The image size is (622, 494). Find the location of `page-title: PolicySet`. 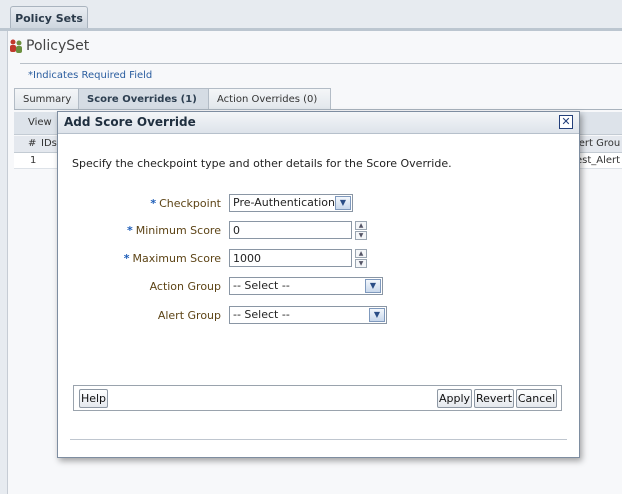

page-title: PolicySet is located at coordinates (48, 46).